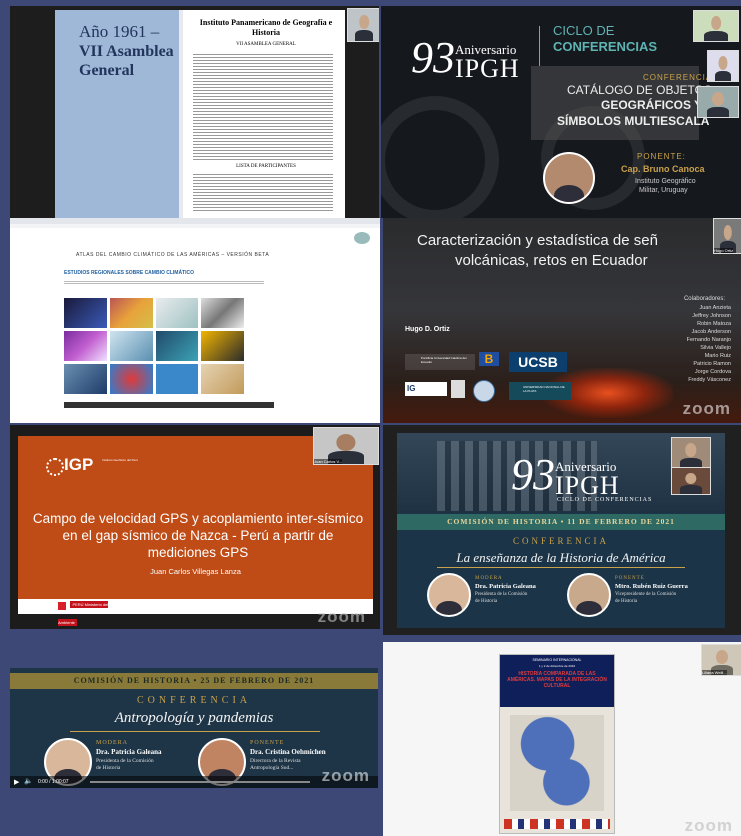 This screenshot has width=741, height=836. What do you see at coordinates (263, 107) in the screenshot?
I see `doc-body-lines` at bounding box center [263, 107].